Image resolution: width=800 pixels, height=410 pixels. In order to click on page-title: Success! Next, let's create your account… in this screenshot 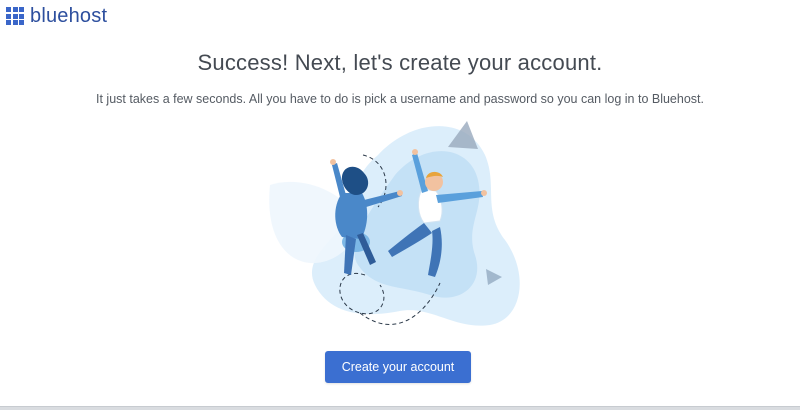, I will do `click(400, 62)`.